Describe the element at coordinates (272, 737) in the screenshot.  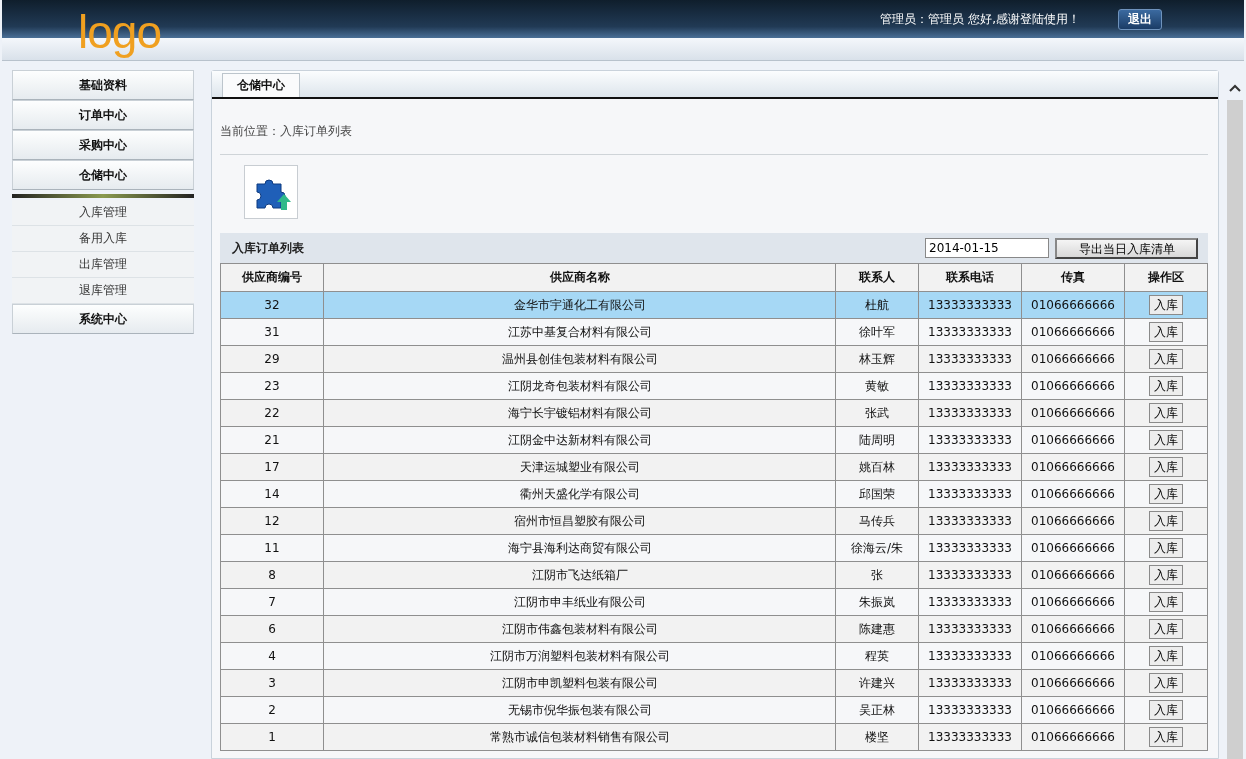
I see `table-cell: 1` at that location.